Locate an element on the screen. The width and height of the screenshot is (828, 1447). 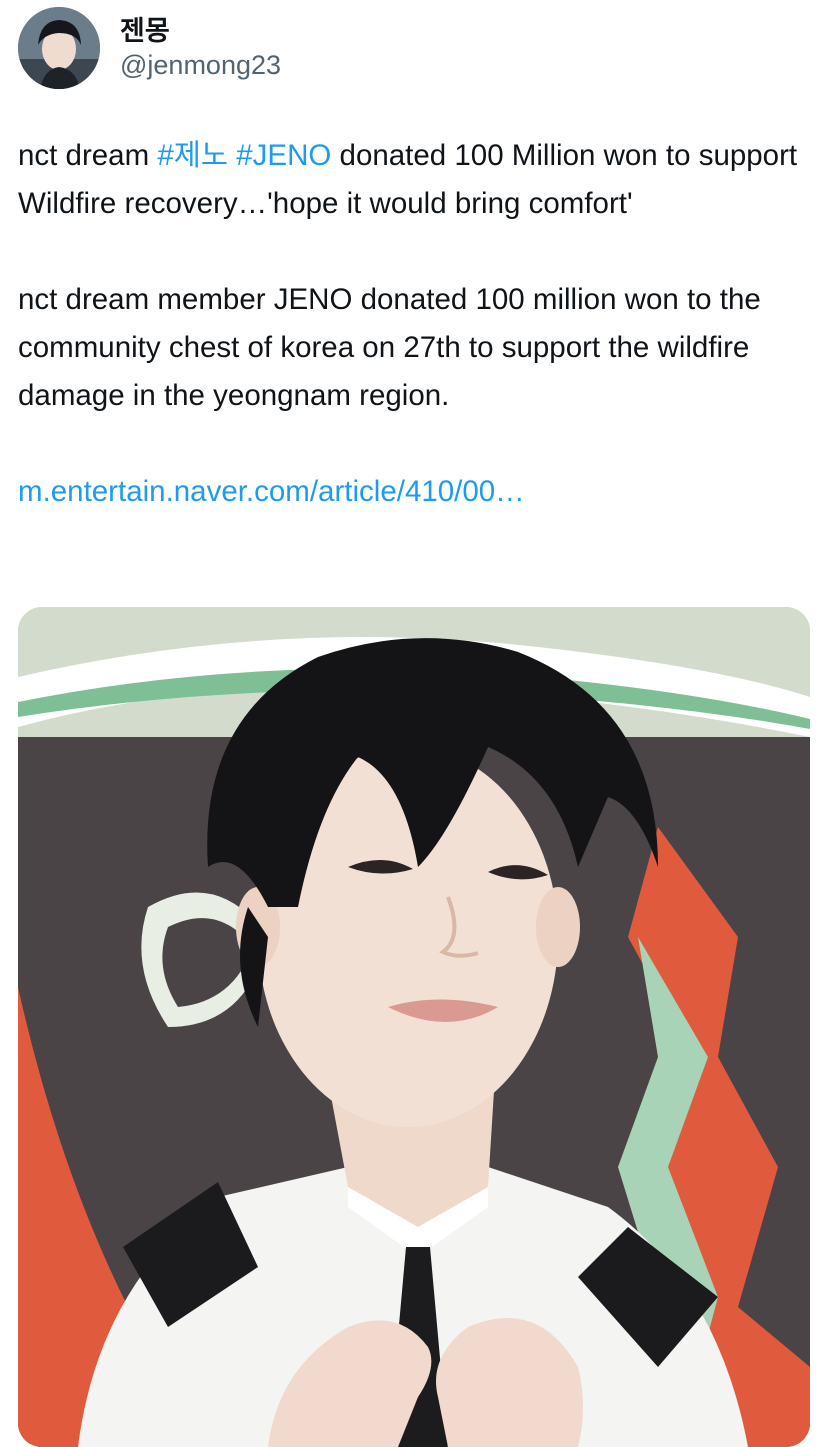
user-names: 젠몽 @jenmong23 is located at coordinates (200, 48).